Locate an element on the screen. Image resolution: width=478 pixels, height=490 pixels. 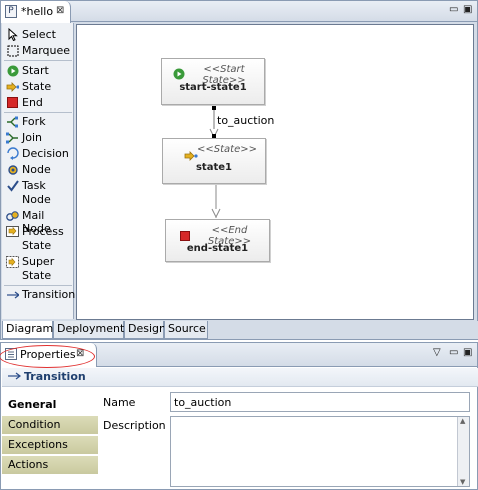
palette-item-label: Marquee is located at coordinates (46, 50).